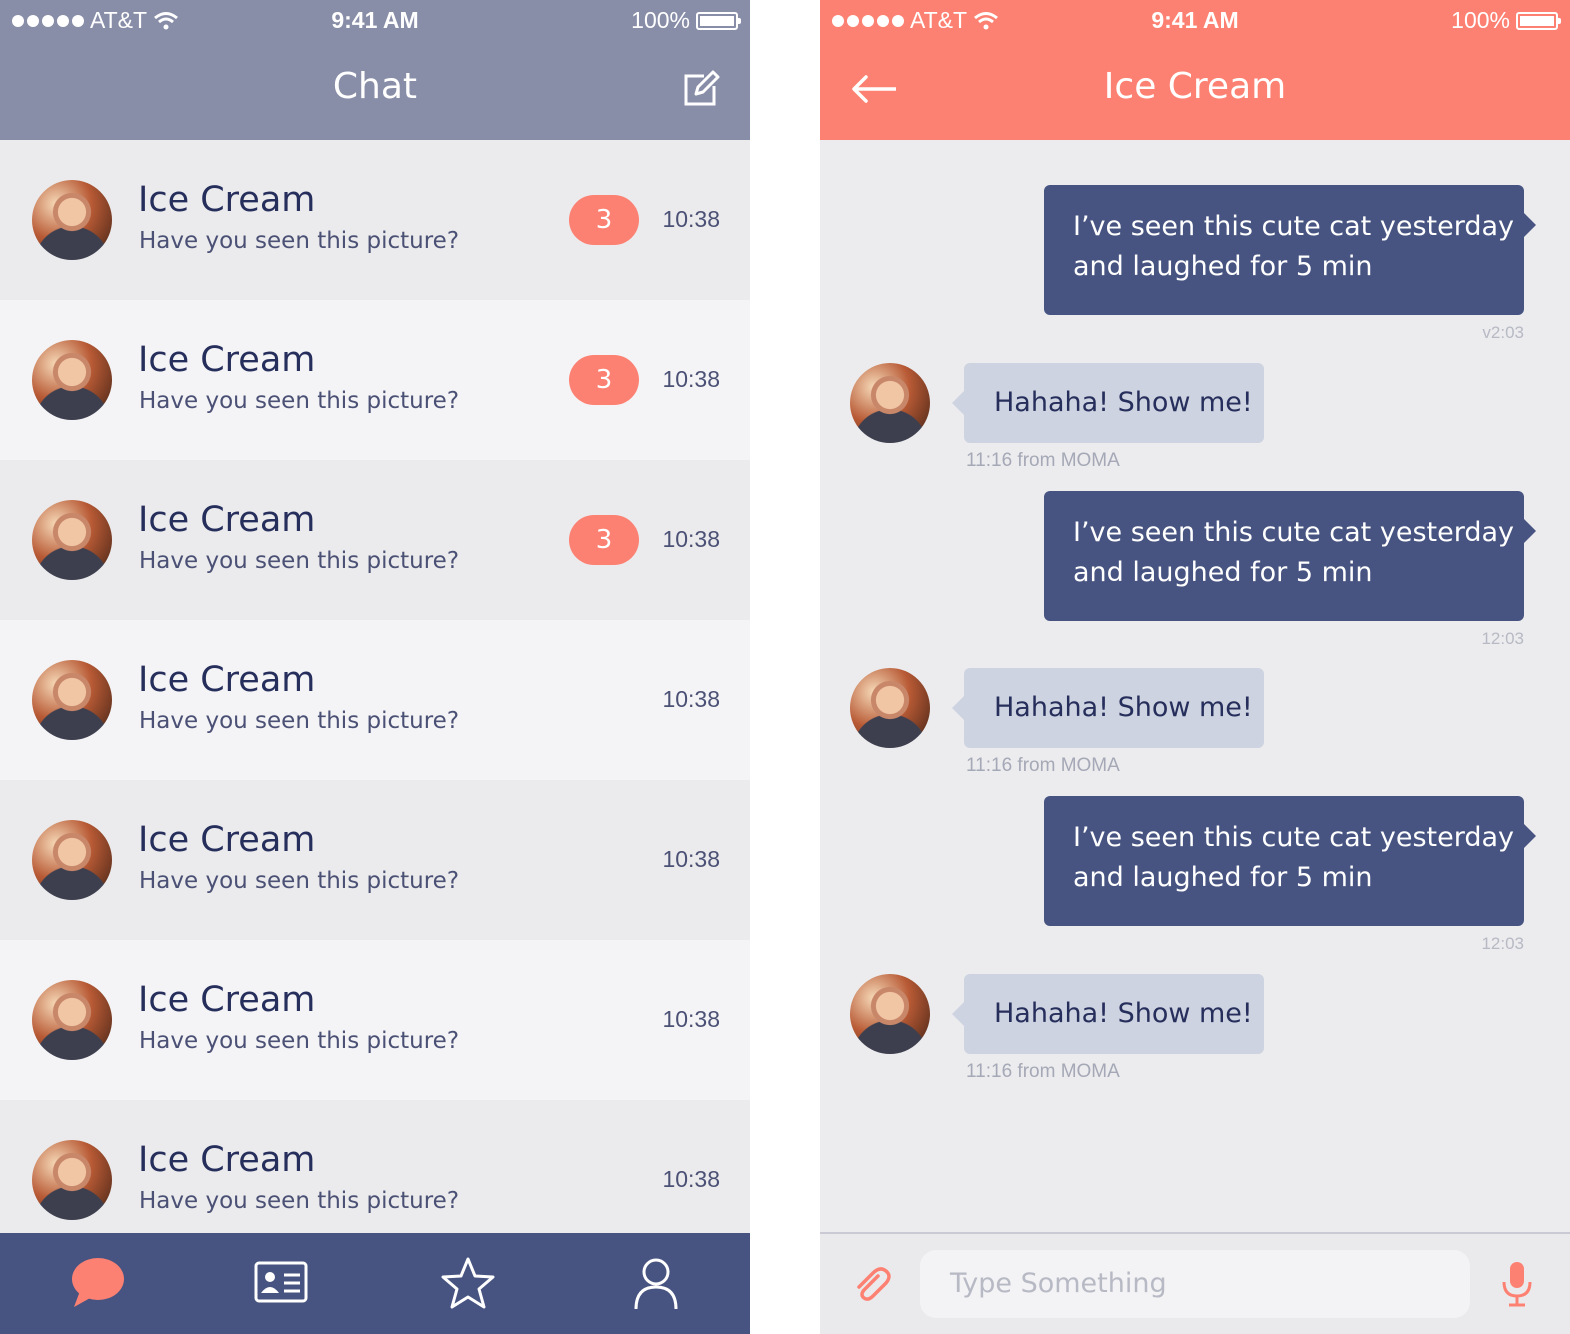 This screenshot has height=1334, width=1570. I want to click on conversation-header: AT&T 9:41 AM 100% Ice Cream, so click(1195, 70).